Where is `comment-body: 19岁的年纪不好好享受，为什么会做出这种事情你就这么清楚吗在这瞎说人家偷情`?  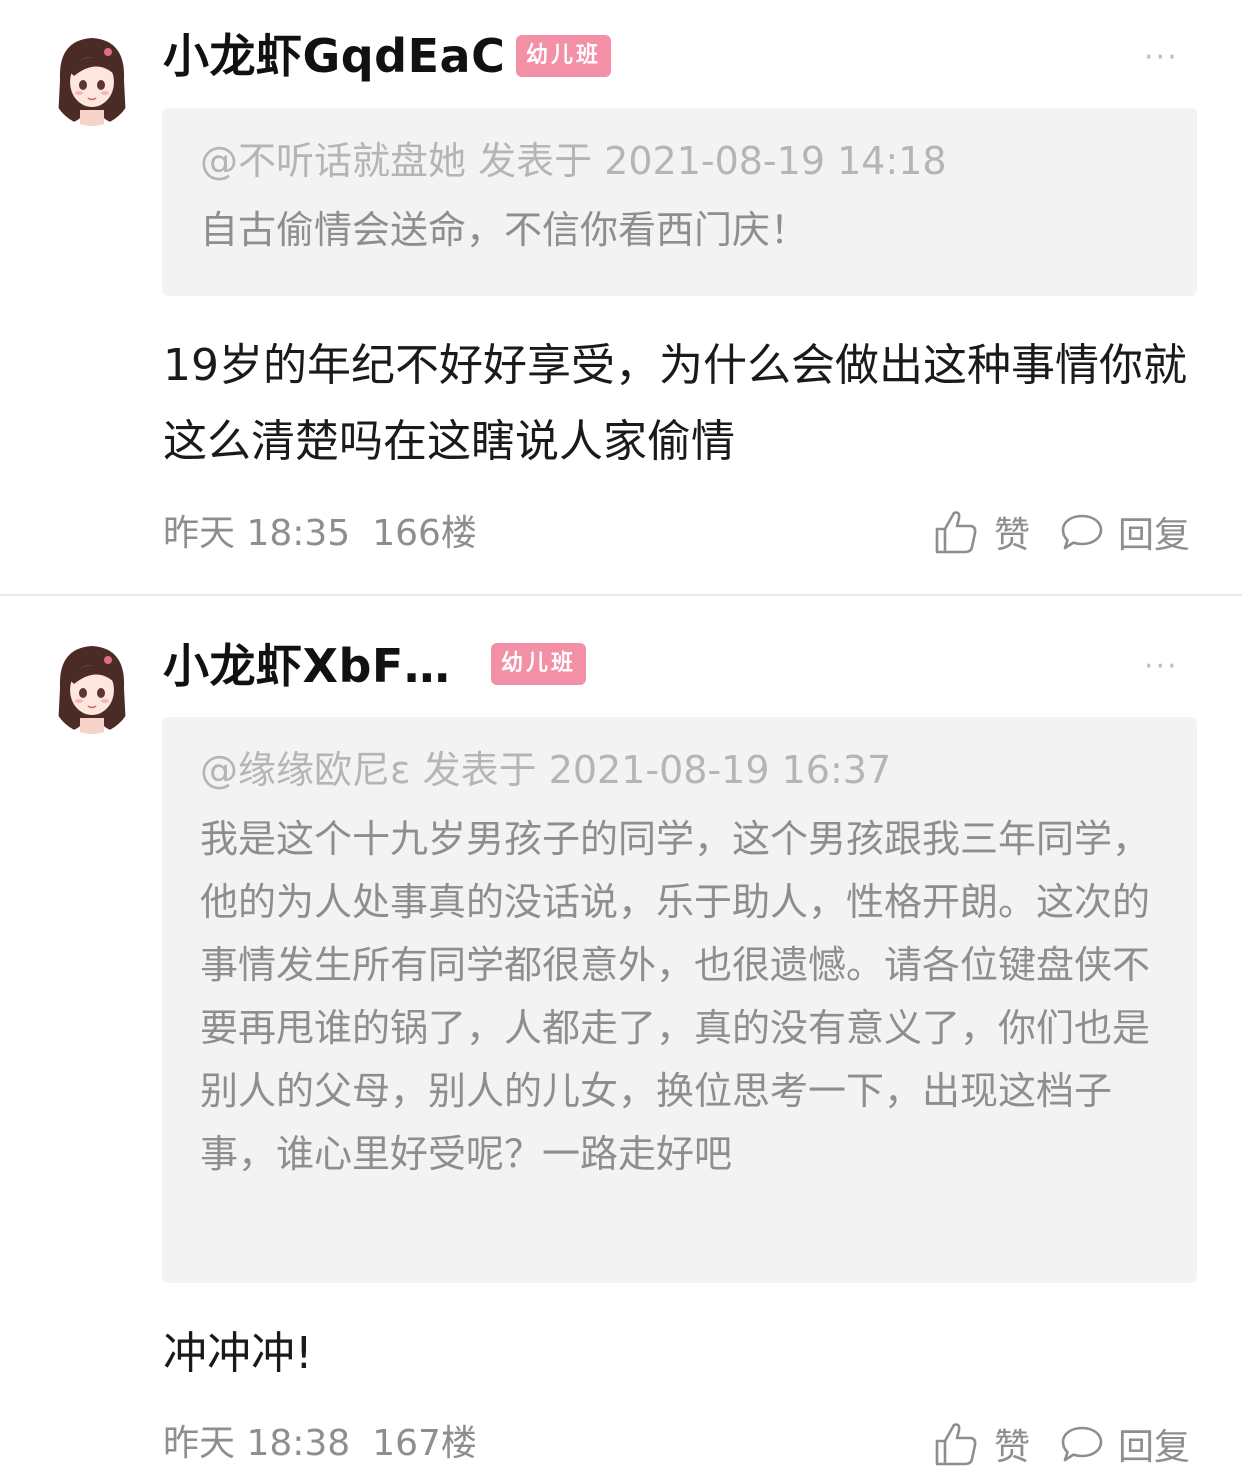
comment-body: 19岁的年纪不好好享受，为什么会做出这种事情你就这么清楚吗在这瞎说人家偷情 is located at coordinates (675, 403).